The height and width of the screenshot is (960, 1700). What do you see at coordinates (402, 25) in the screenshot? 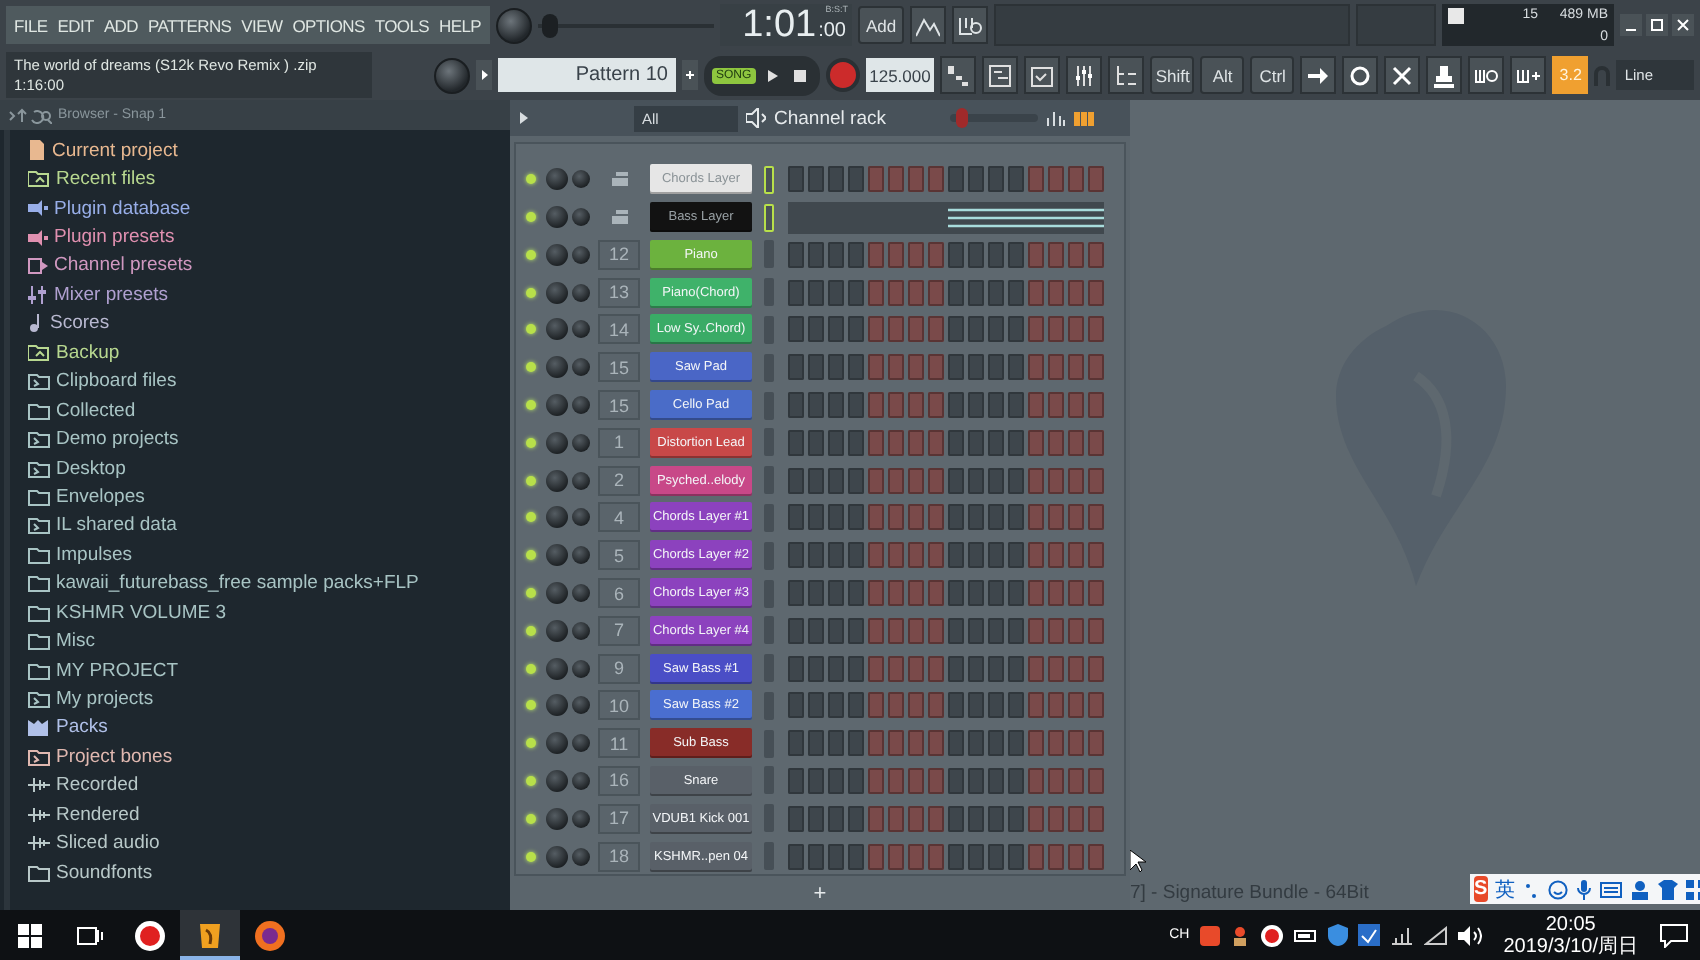
I see `menu-item: TOOLS` at bounding box center [402, 25].